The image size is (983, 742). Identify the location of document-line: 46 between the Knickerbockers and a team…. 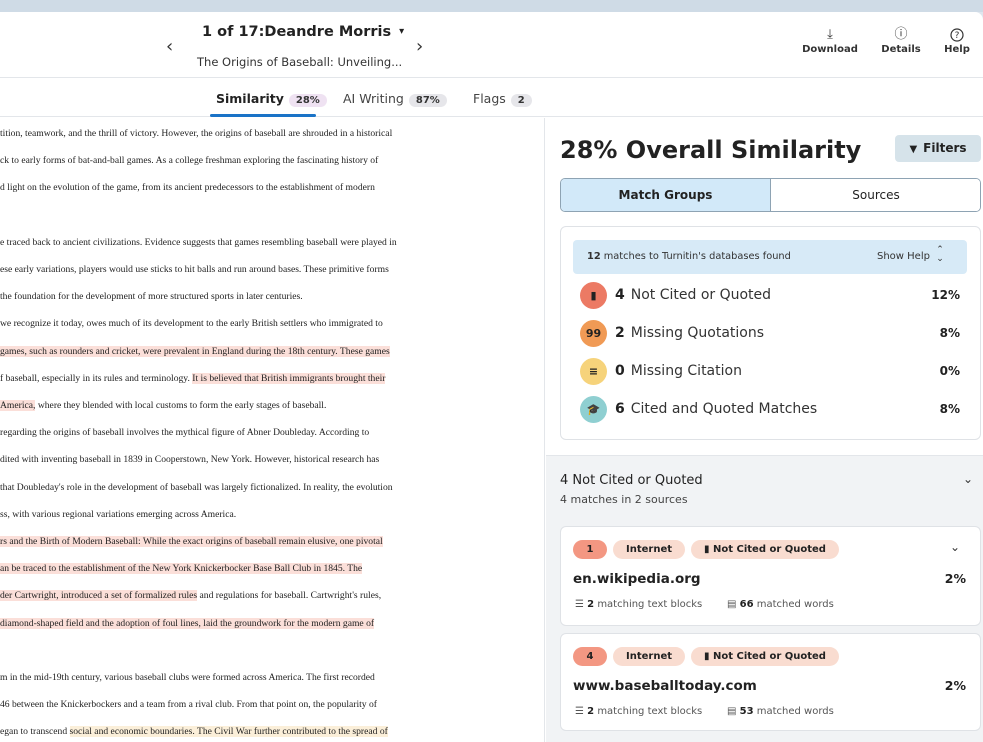
(188, 705).